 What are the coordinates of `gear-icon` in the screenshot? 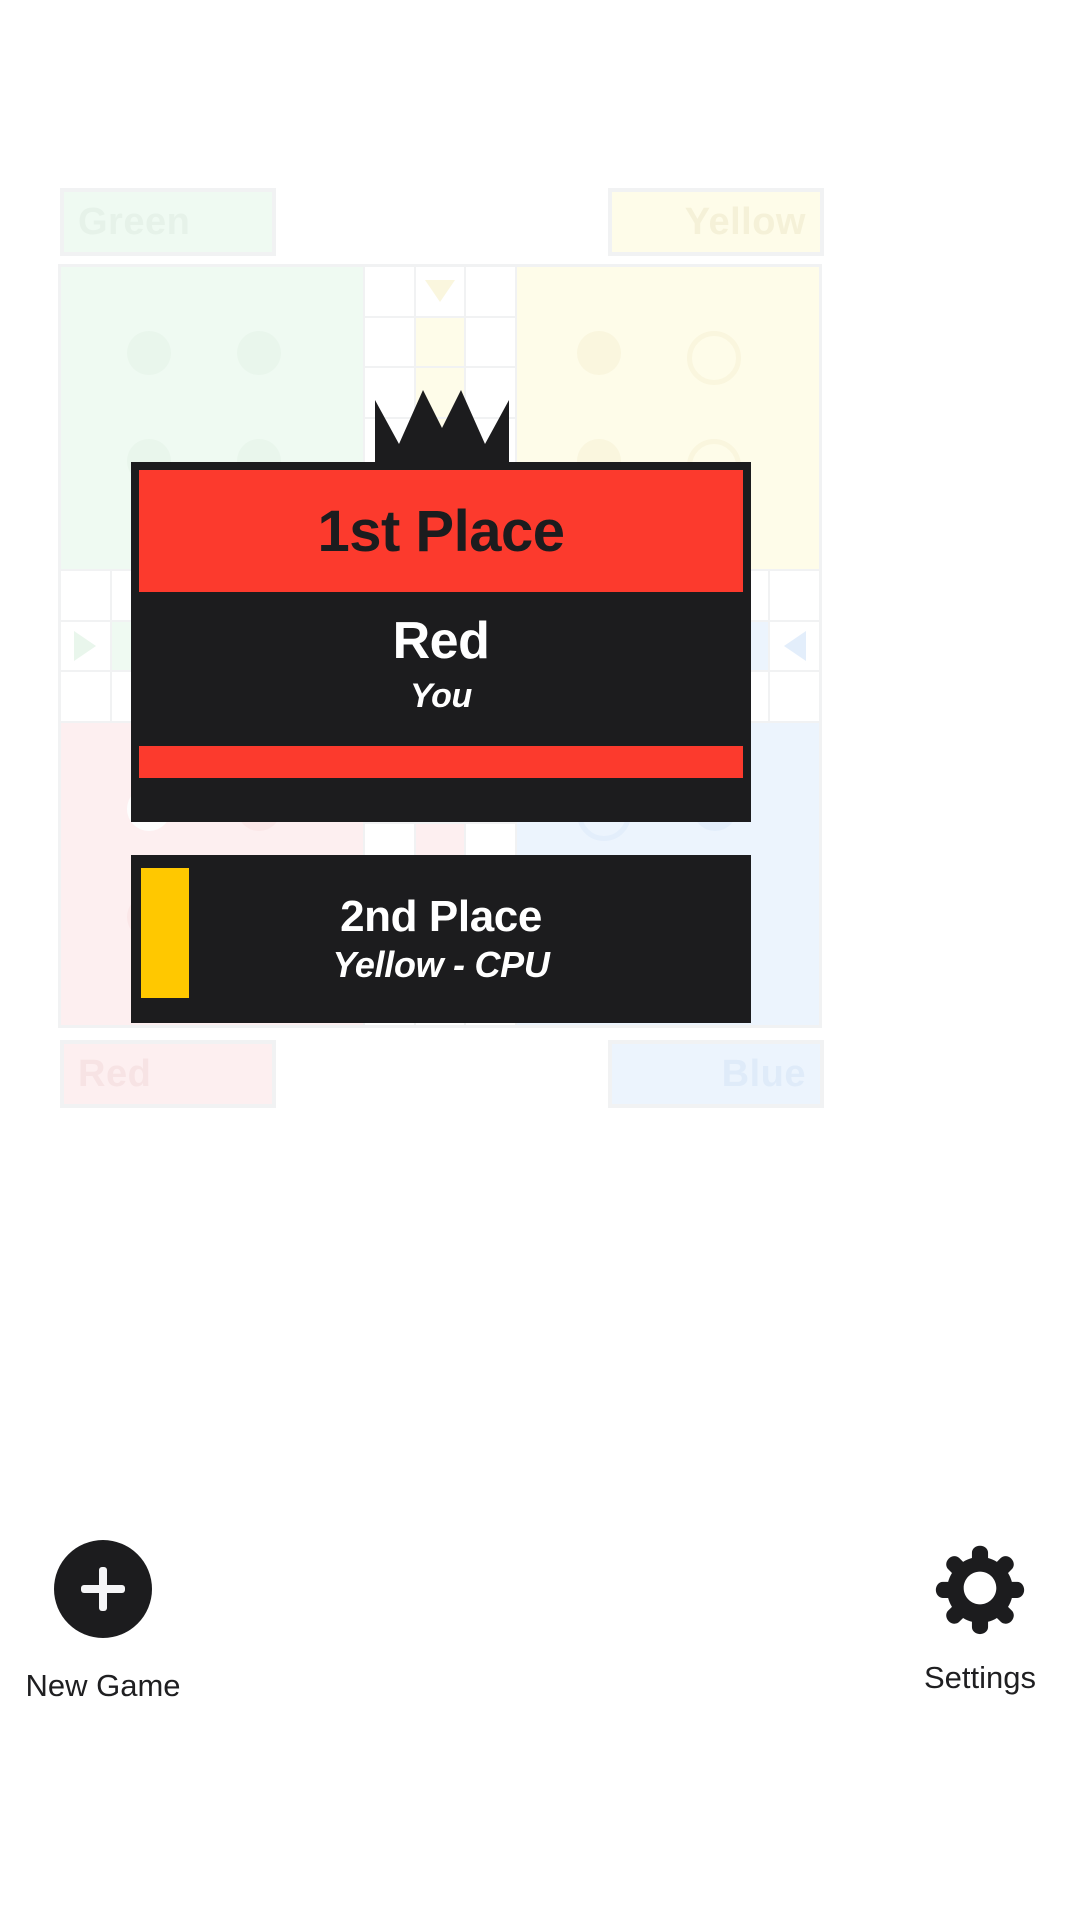 It's located at (980, 1588).